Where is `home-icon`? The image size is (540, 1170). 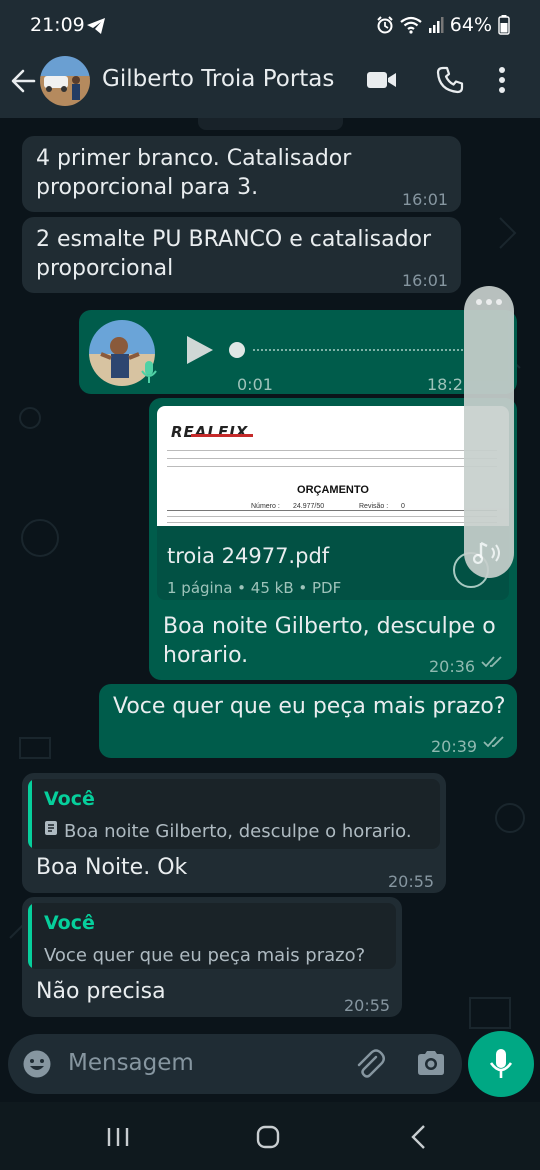 home-icon is located at coordinates (268, 1137).